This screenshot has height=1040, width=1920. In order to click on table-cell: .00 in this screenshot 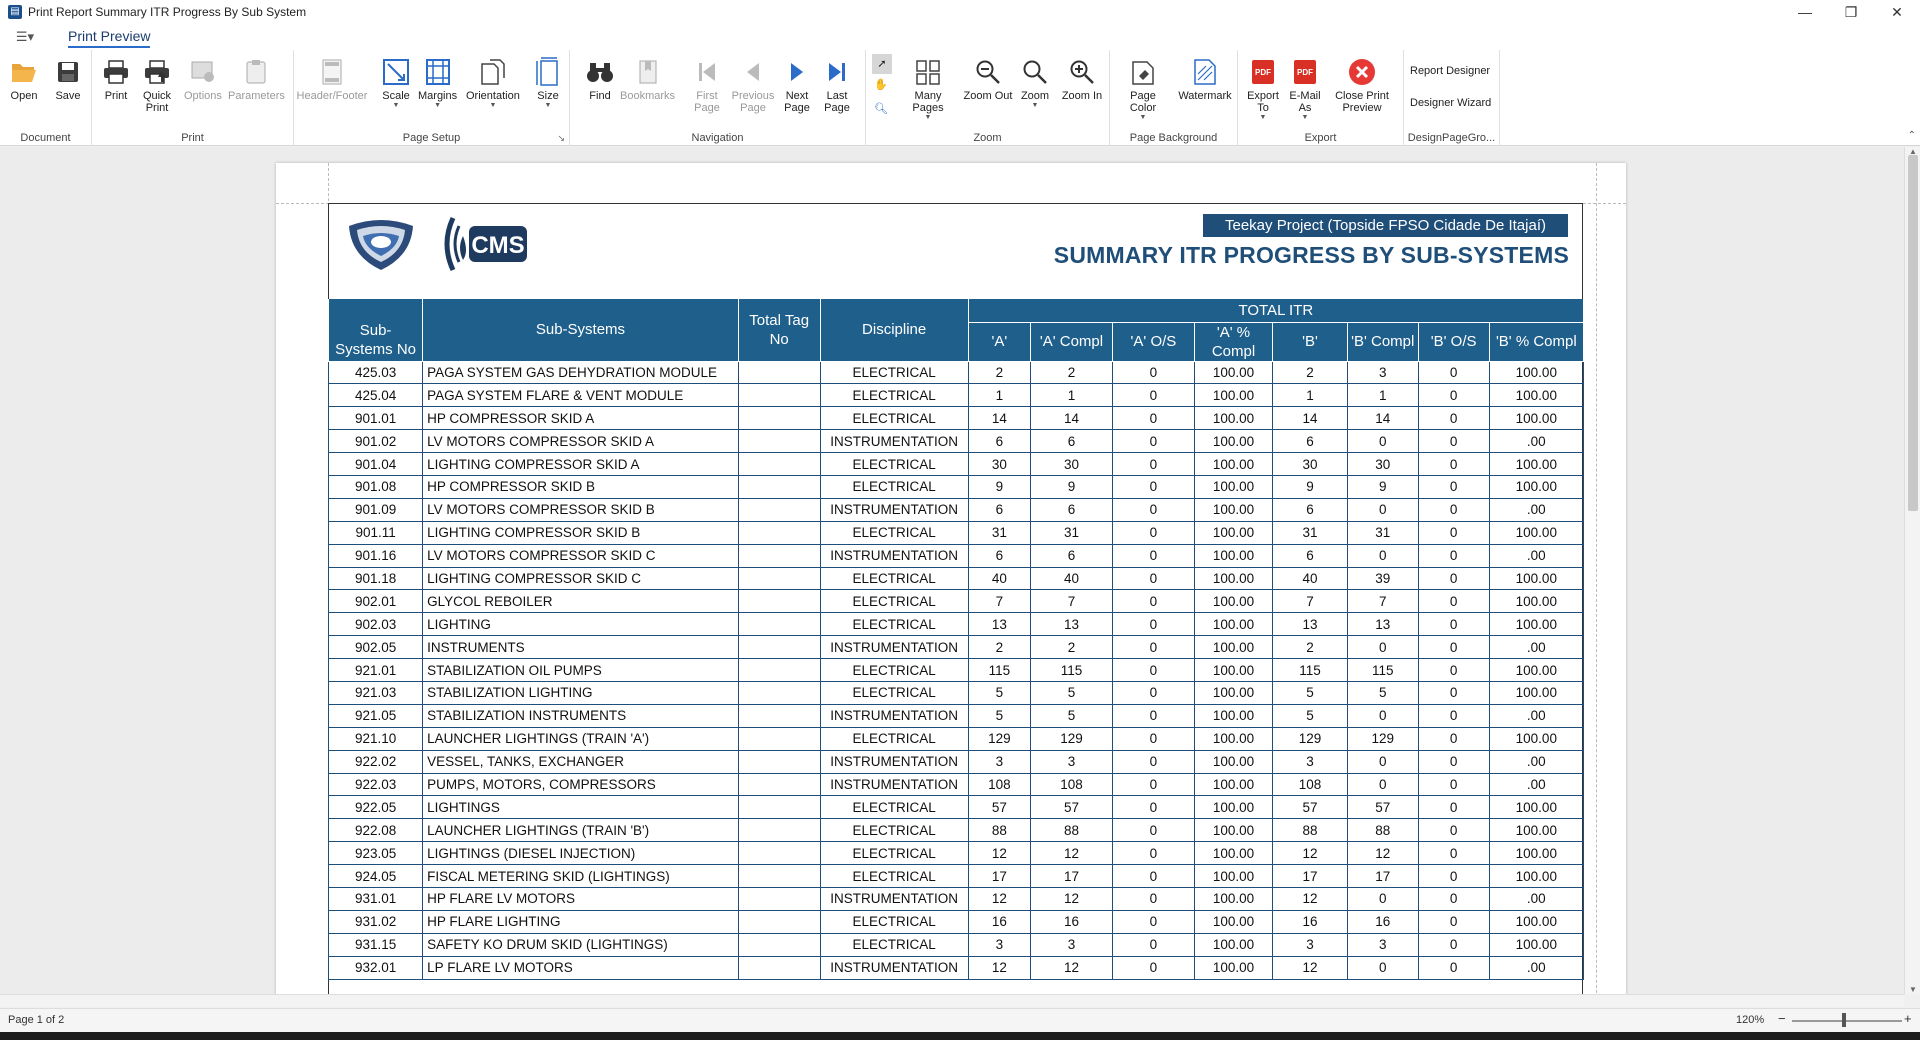, I will do `click(1536, 784)`.